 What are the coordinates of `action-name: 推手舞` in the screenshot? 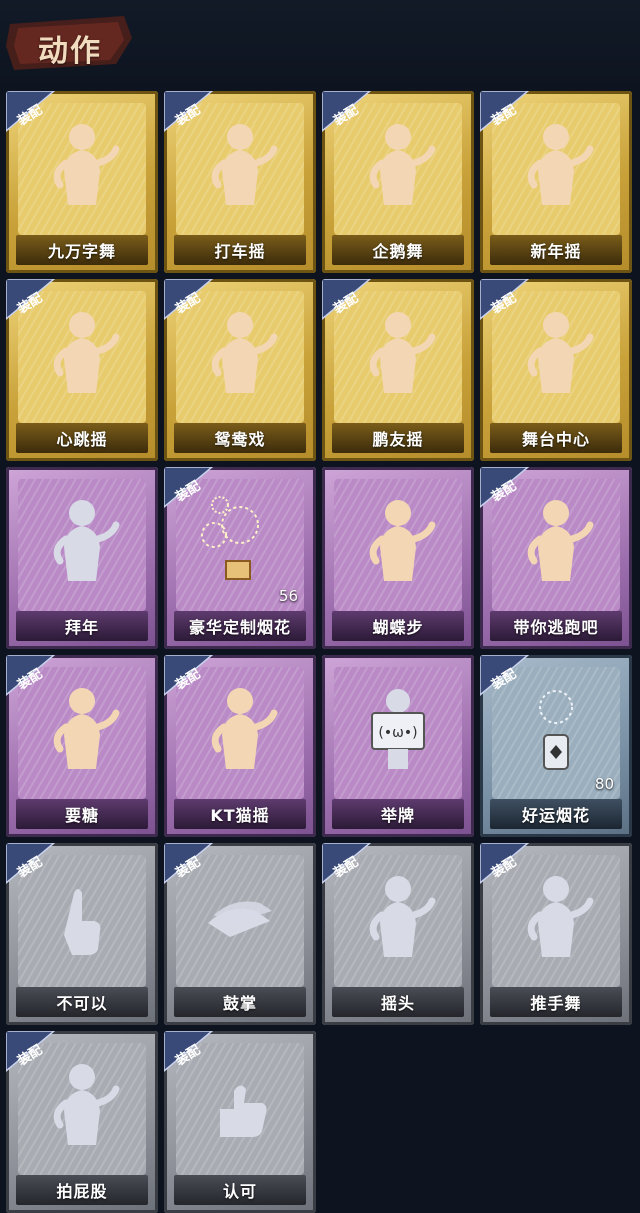 It's located at (556, 1003).